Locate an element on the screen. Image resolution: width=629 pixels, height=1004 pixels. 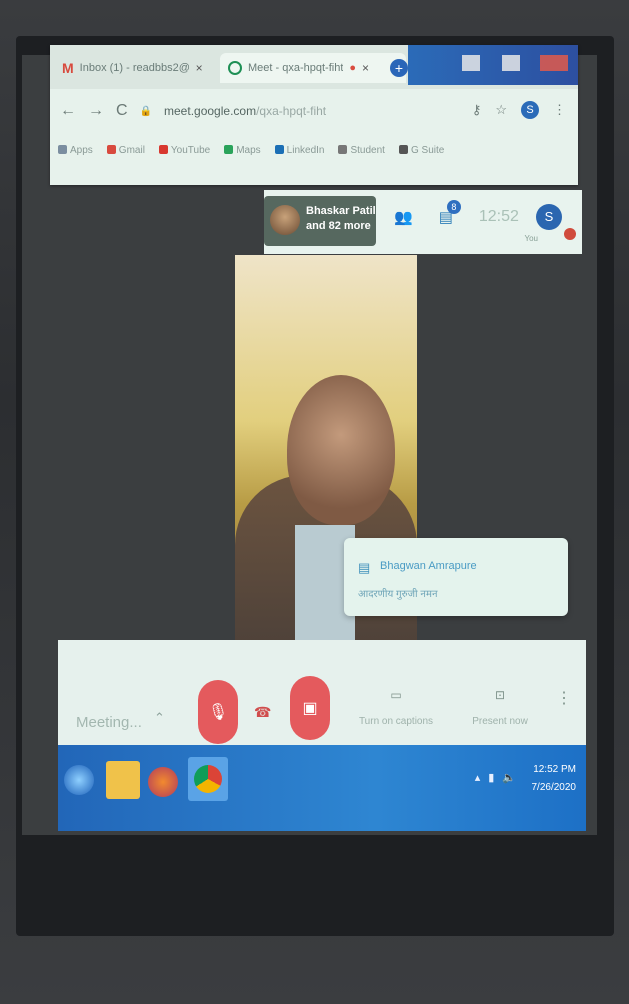
gmail-icon is located at coordinates (111, 150).